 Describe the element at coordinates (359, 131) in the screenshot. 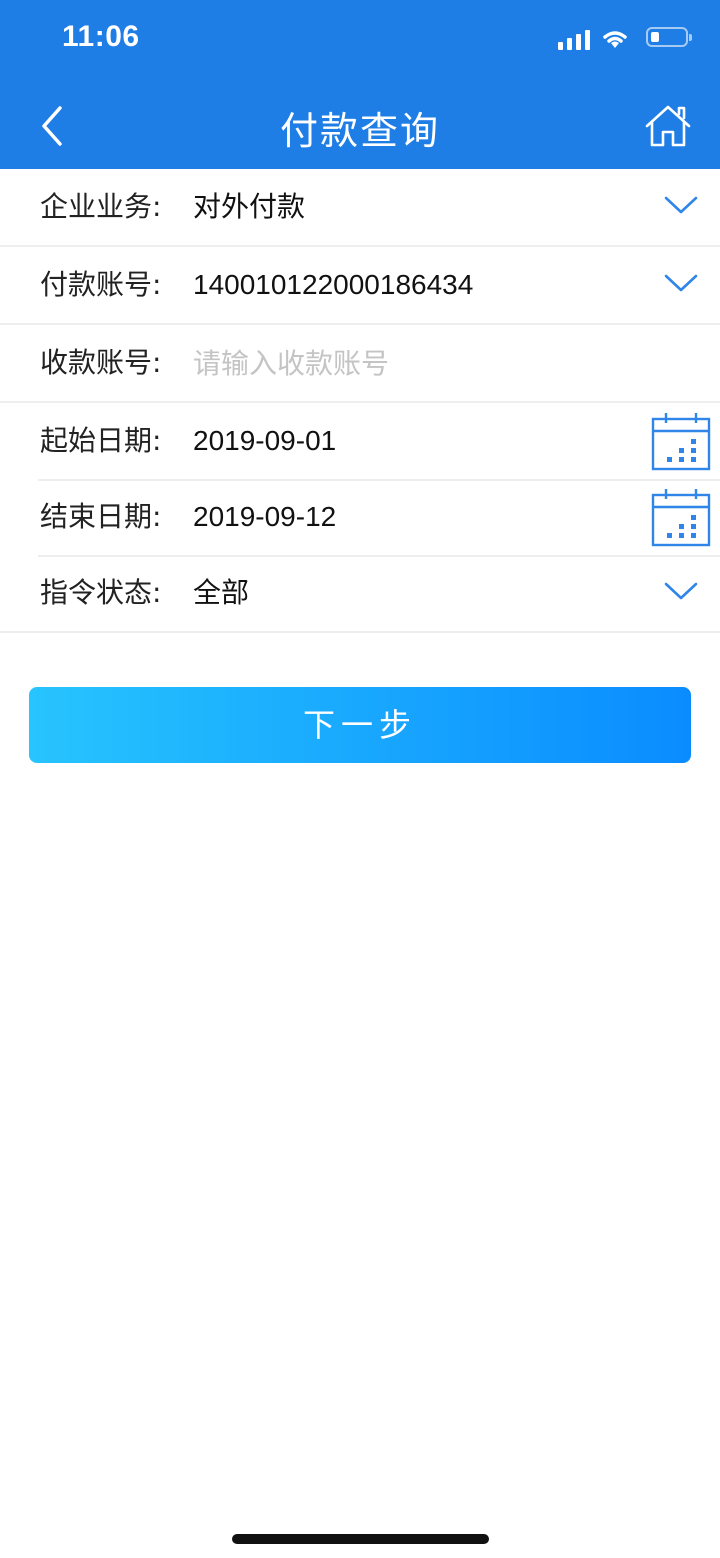

I see `page-title: 付款查询` at that location.